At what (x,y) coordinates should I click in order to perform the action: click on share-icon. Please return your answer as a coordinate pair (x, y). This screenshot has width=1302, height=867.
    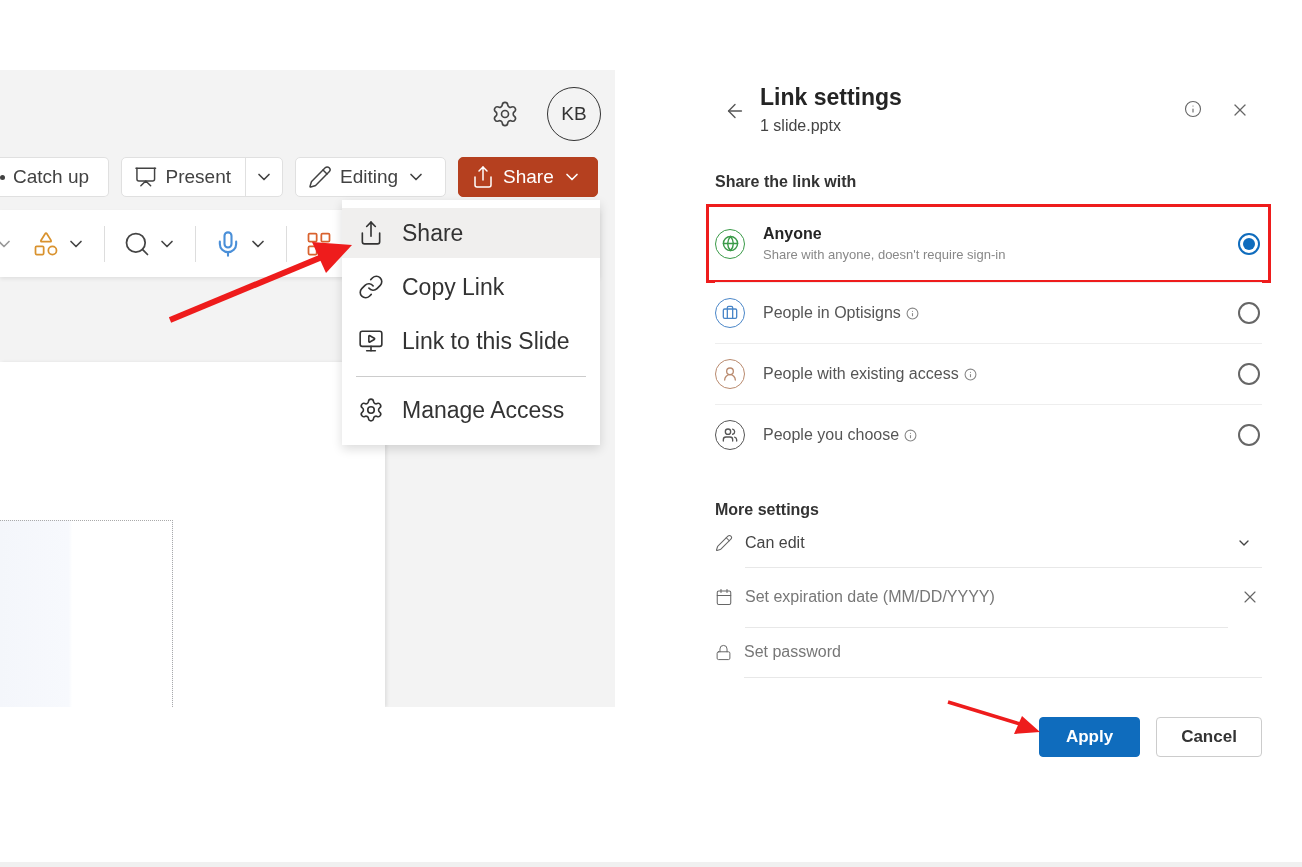
    Looking at the image, I should click on (483, 177).